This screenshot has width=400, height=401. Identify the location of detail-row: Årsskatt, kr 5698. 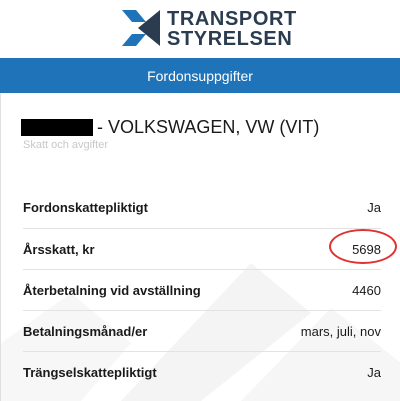
(202, 248).